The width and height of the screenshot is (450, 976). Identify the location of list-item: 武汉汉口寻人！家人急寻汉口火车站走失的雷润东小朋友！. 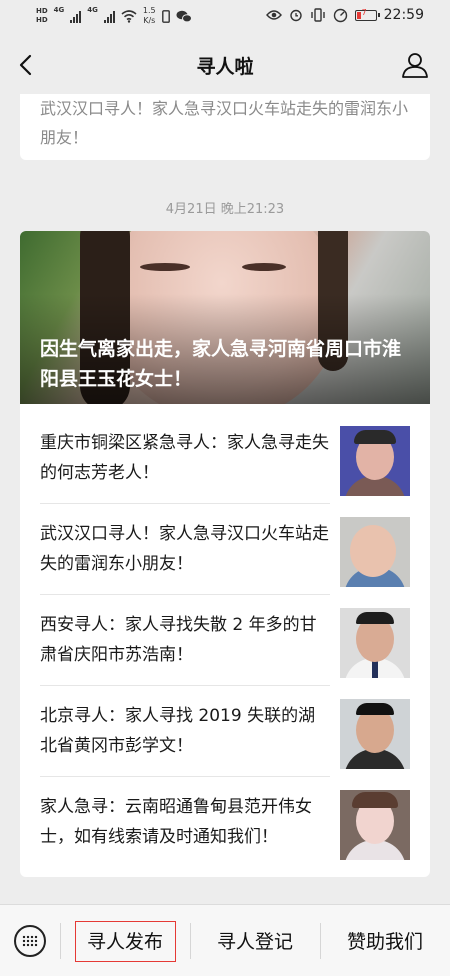
(225, 550).